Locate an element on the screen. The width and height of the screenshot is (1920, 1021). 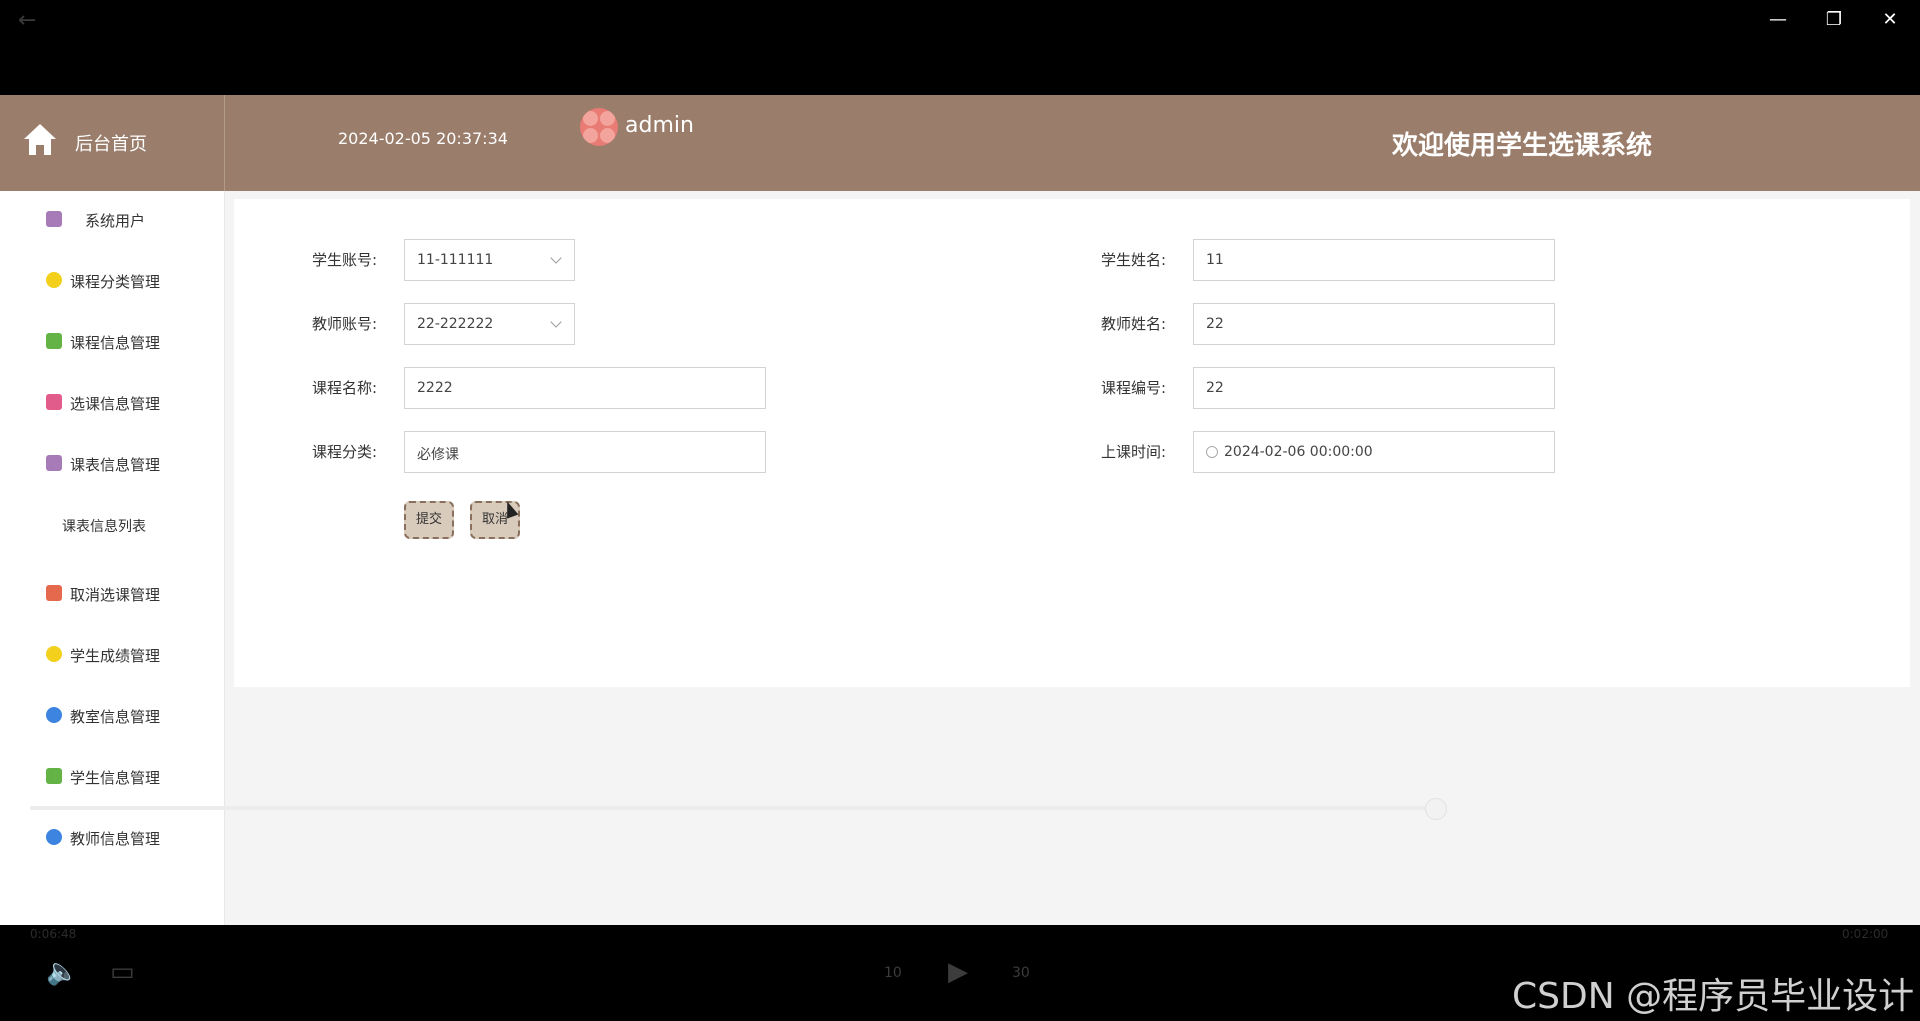
rewind-button: 10 is located at coordinates (893, 973).